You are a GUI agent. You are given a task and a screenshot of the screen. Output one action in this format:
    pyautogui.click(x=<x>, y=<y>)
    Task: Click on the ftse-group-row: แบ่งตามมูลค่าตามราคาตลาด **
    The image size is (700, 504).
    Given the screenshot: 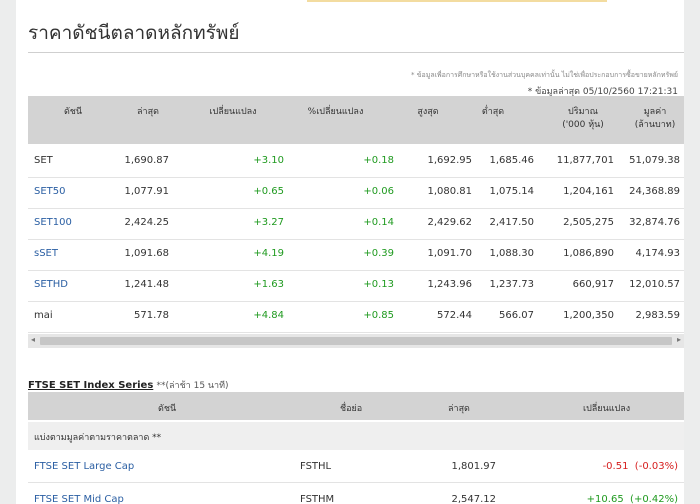 What is the action you would take?
    pyautogui.click(x=356, y=436)
    